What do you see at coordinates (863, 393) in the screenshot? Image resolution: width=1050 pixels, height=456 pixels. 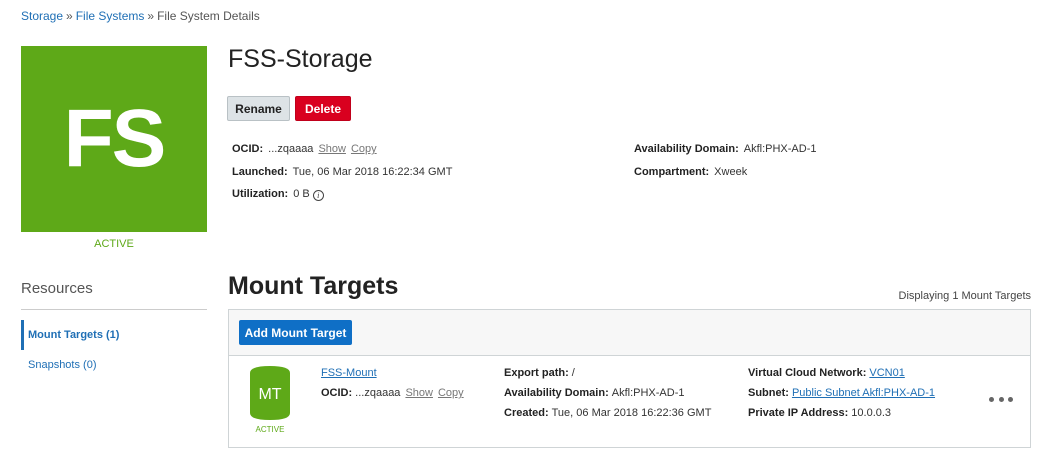 I see `subnet-link: Public Subnet Akfl:PHX-AD-1` at bounding box center [863, 393].